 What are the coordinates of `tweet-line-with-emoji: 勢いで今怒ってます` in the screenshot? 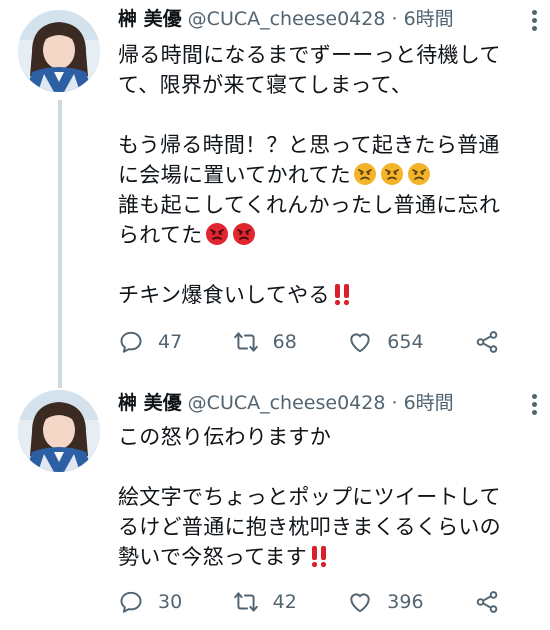 It's located at (328, 557).